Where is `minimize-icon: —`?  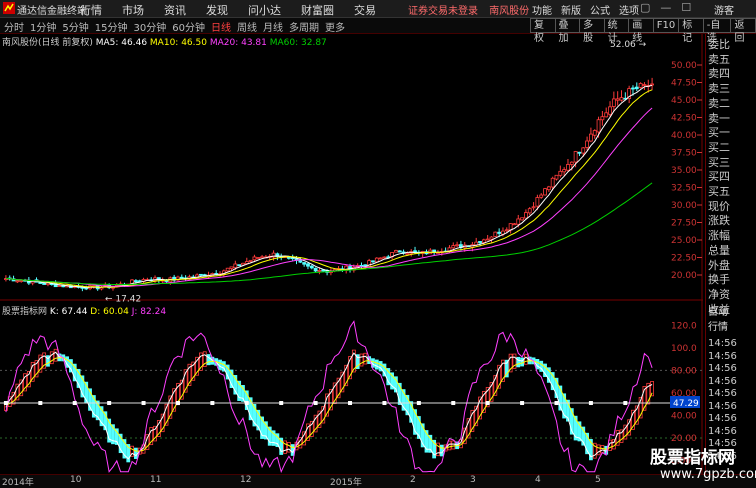 minimize-icon: — is located at coordinates (665, 7).